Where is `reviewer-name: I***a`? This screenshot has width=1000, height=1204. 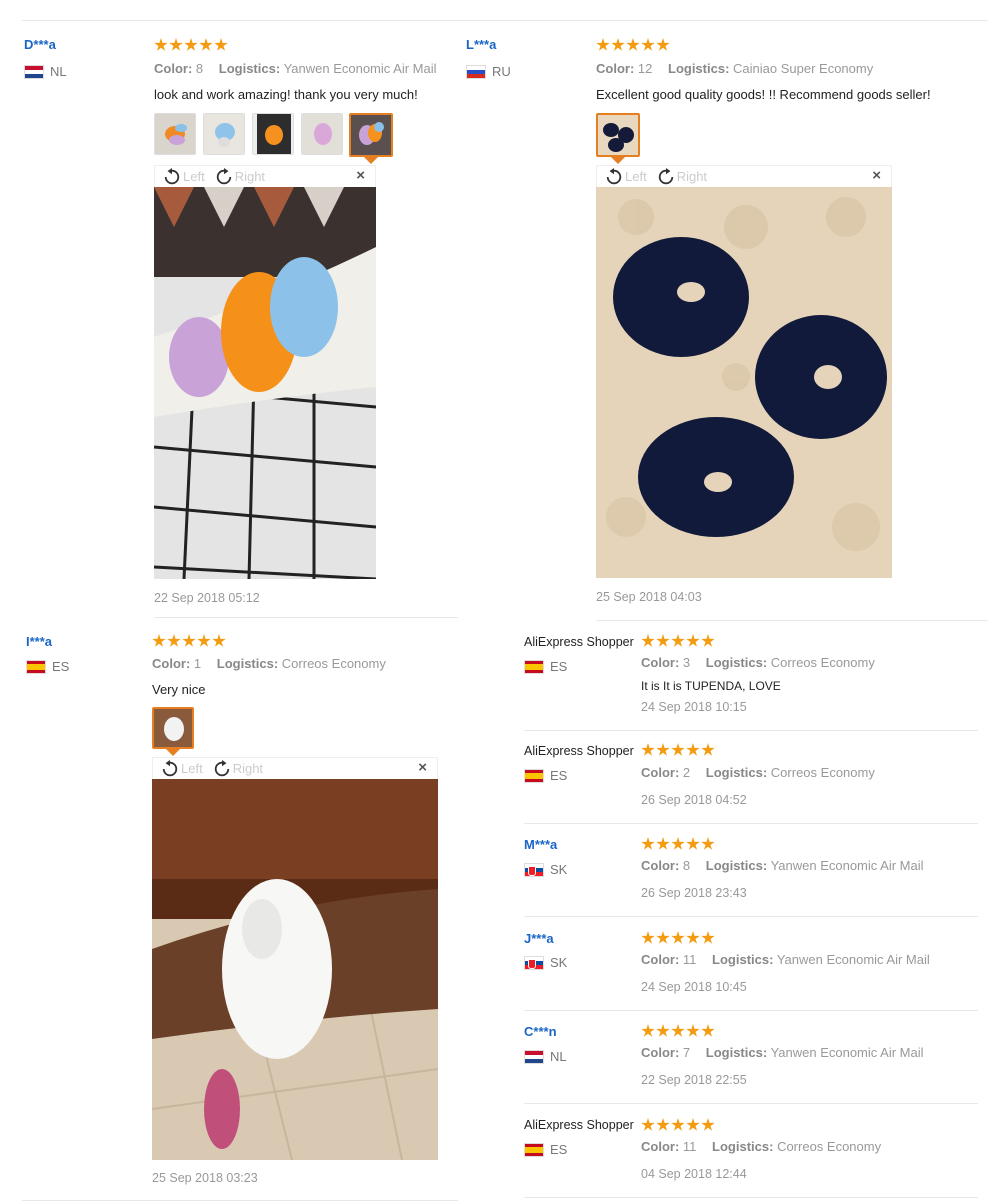 reviewer-name: I***a is located at coordinates (39, 641).